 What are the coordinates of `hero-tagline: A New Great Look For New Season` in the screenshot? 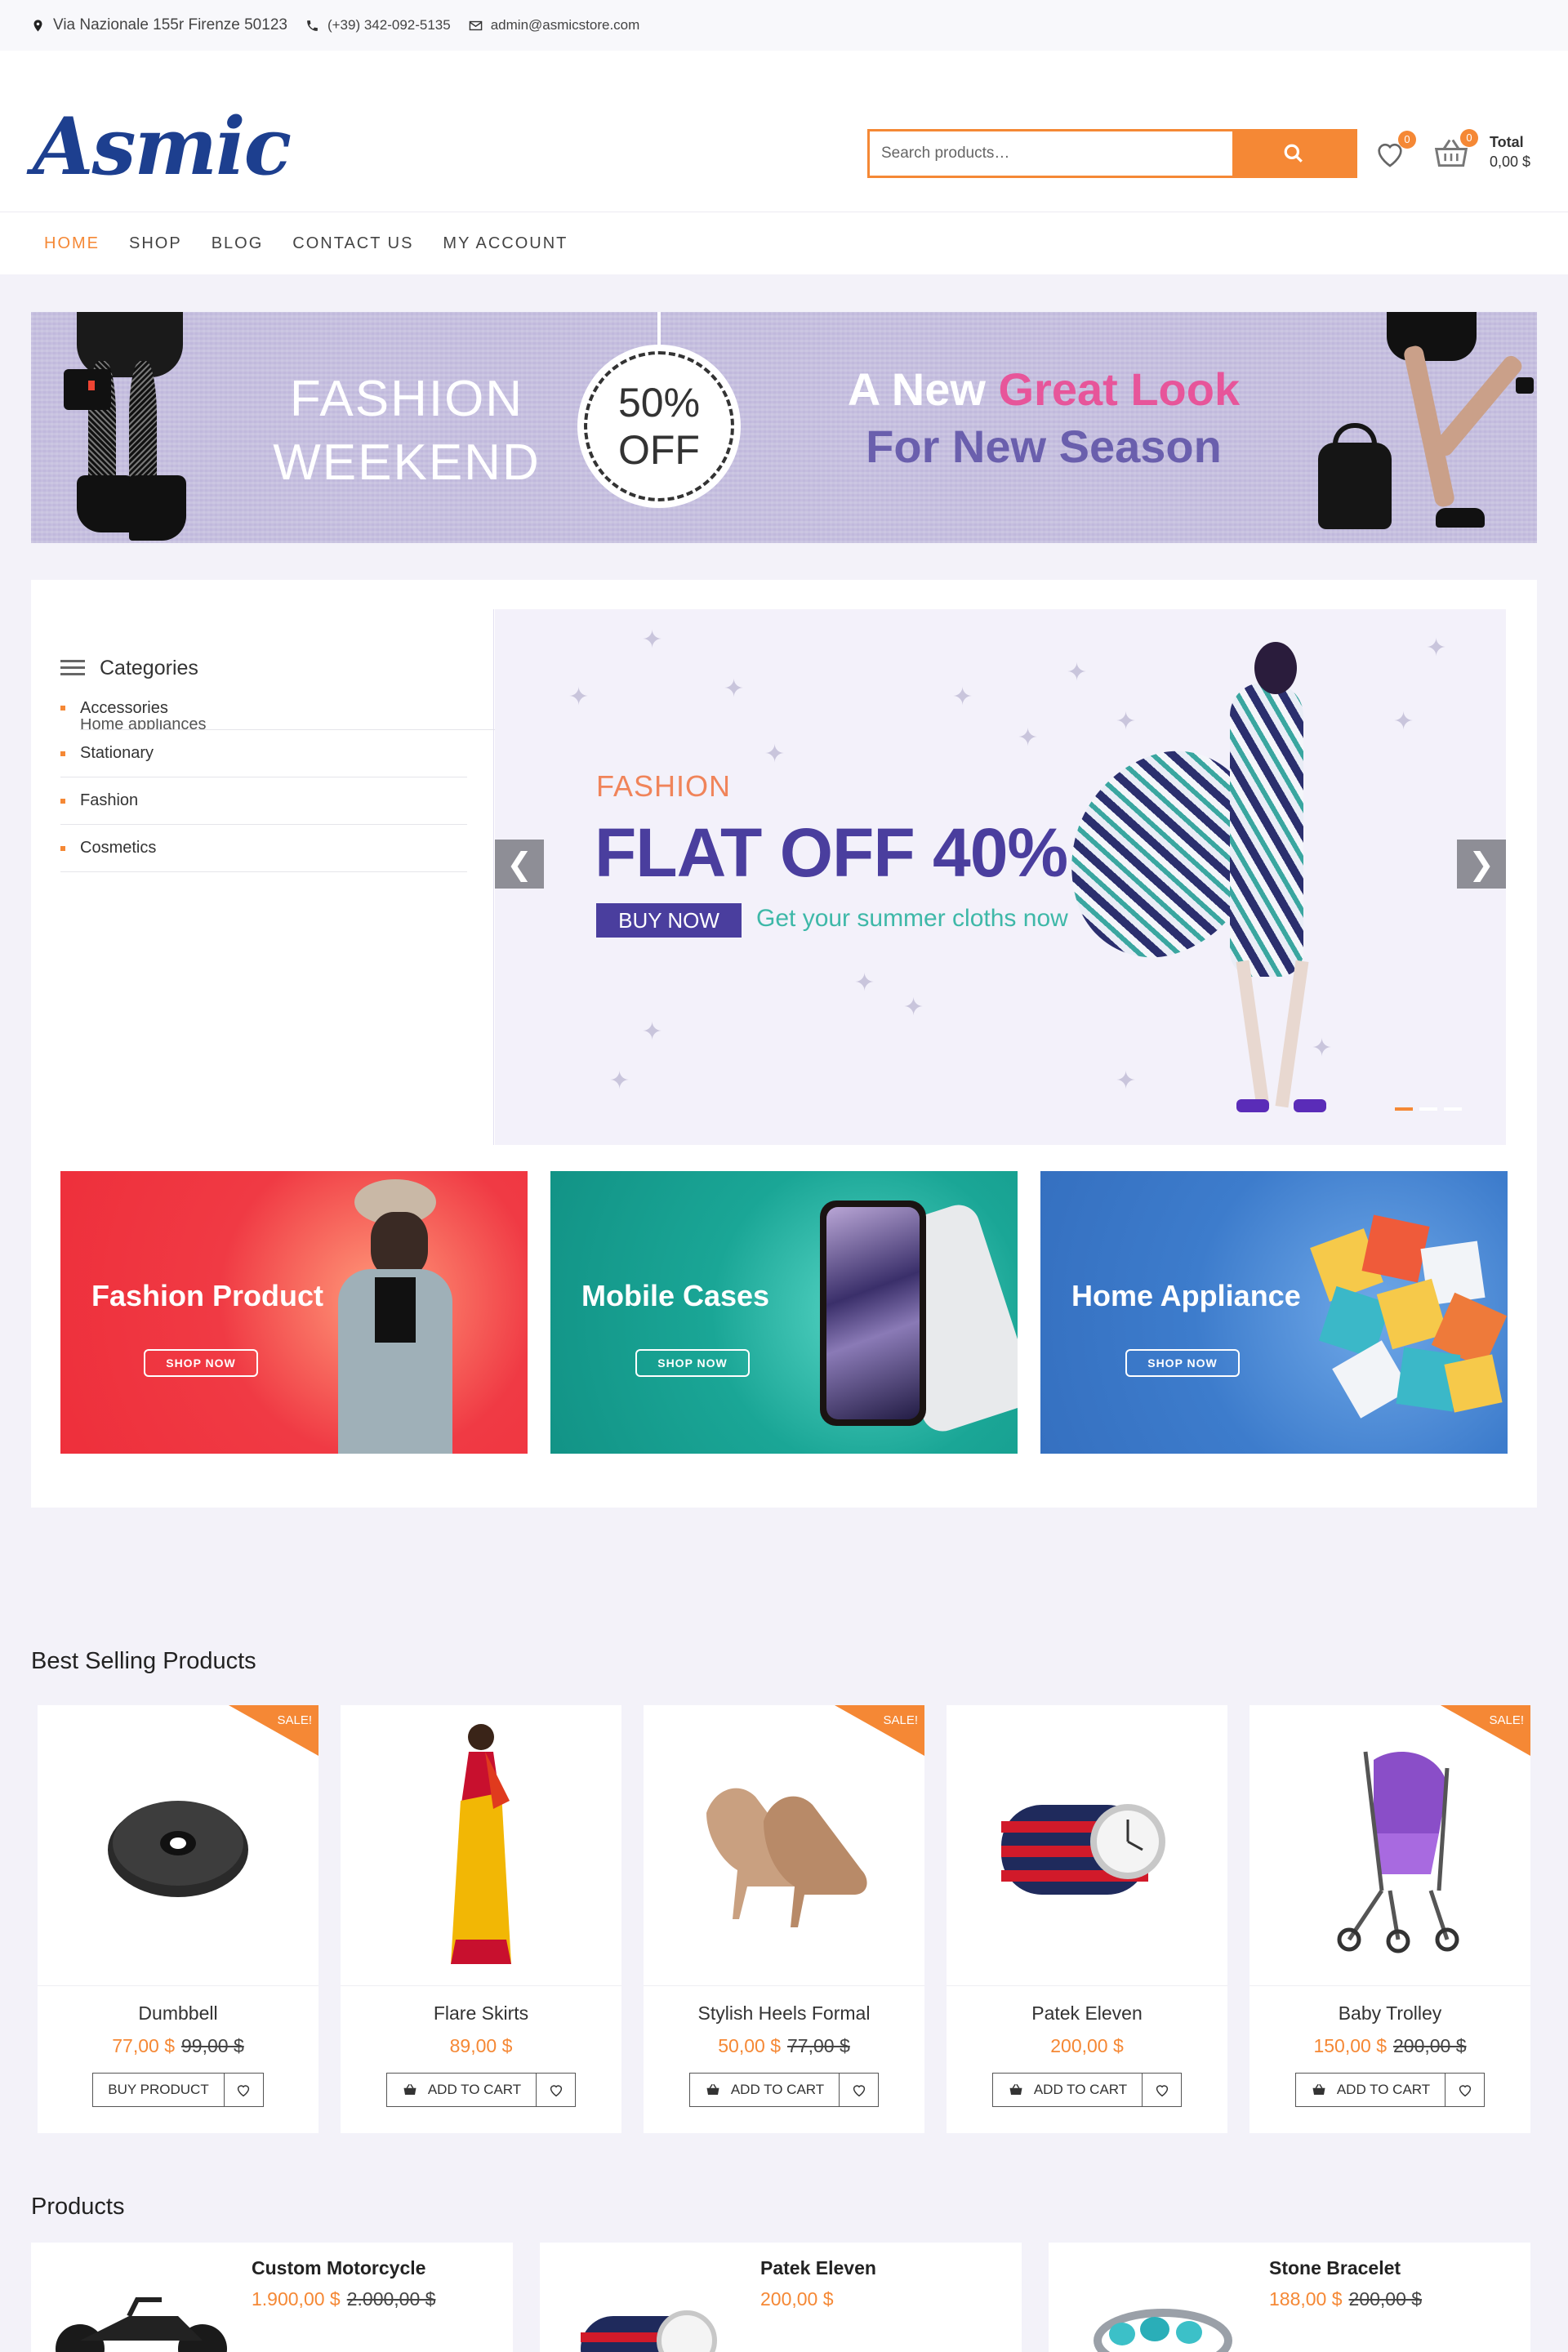 It's located at (1044, 417).